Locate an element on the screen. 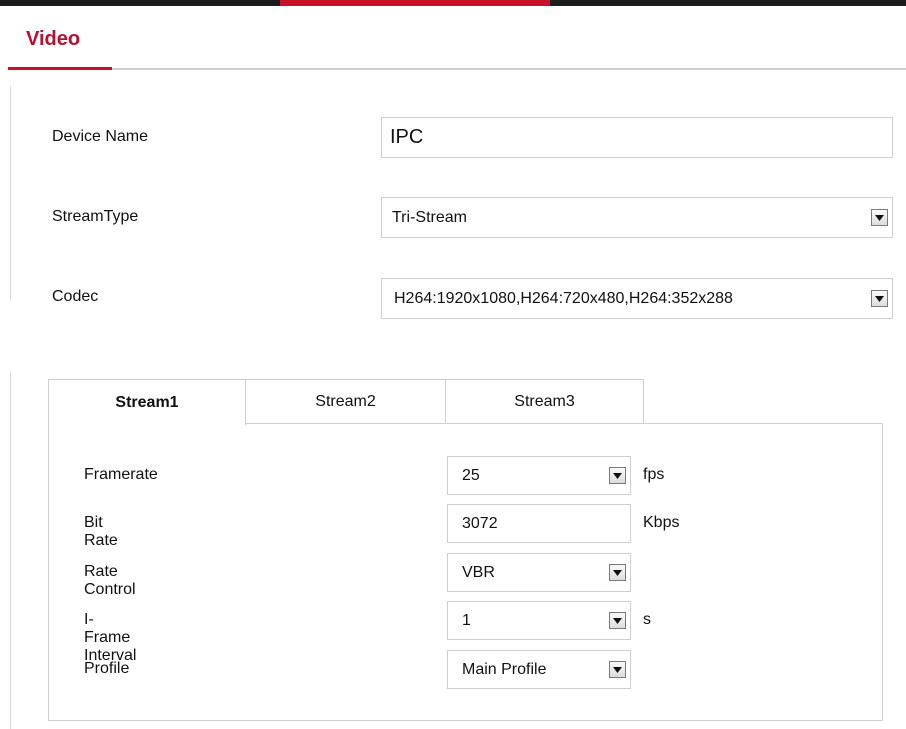 The width and height of the screenshot is (906, 729). codec-select: H264:1920x1080,H264:720x480,H264:352x288 is located at coordinates (637, 298).